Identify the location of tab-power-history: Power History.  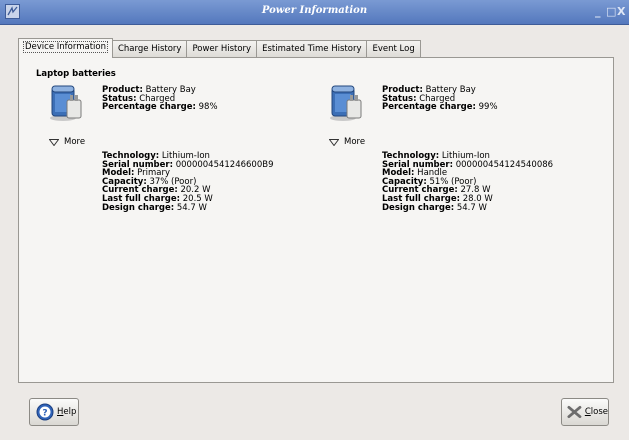
(222, 49).